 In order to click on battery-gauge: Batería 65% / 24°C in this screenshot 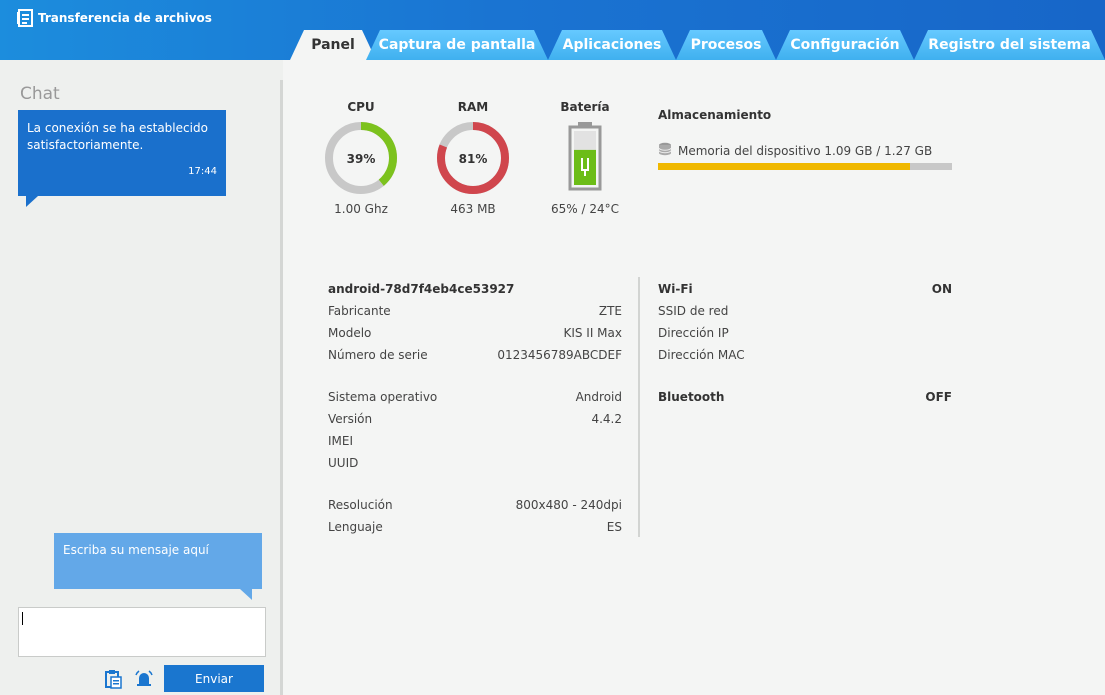, I will do `click(585, 158)`.